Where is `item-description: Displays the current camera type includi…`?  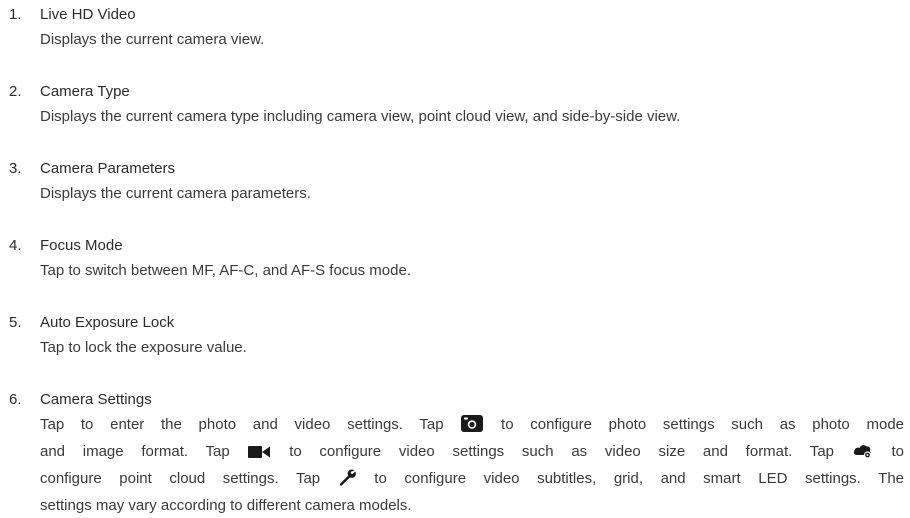
item-description: Displays the current camera type includi… is located at coordinates (360, 116).